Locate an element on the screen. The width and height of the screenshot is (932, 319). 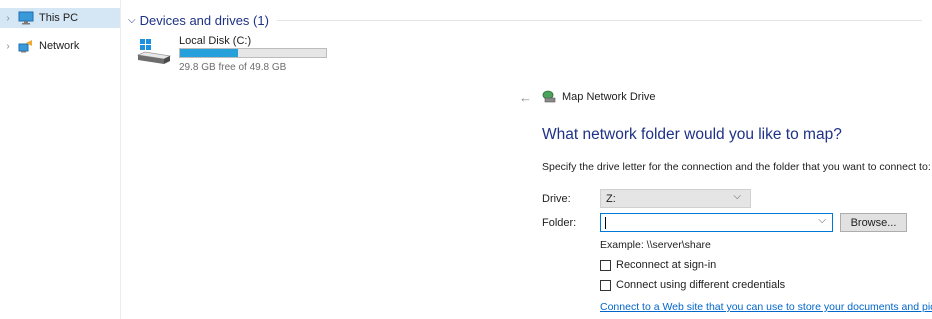
credentials-checkbox-row: Connect using different credentials is located at coordinates (692, 285).